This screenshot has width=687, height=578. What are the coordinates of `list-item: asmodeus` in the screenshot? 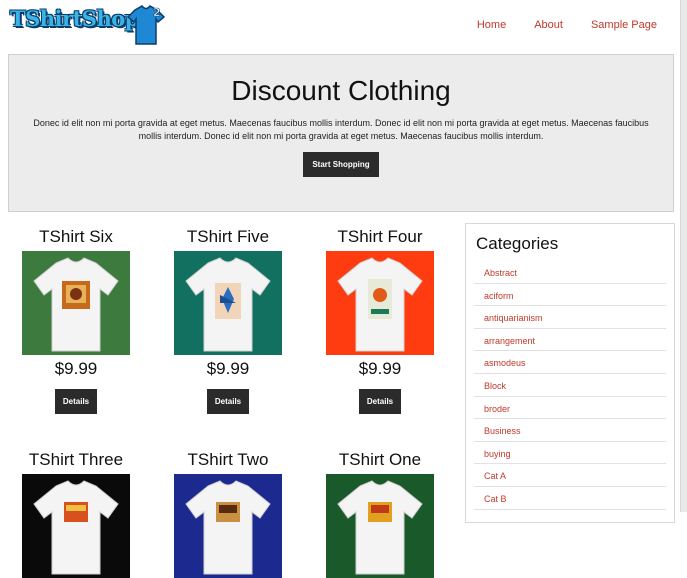 It's located at (570, 362).